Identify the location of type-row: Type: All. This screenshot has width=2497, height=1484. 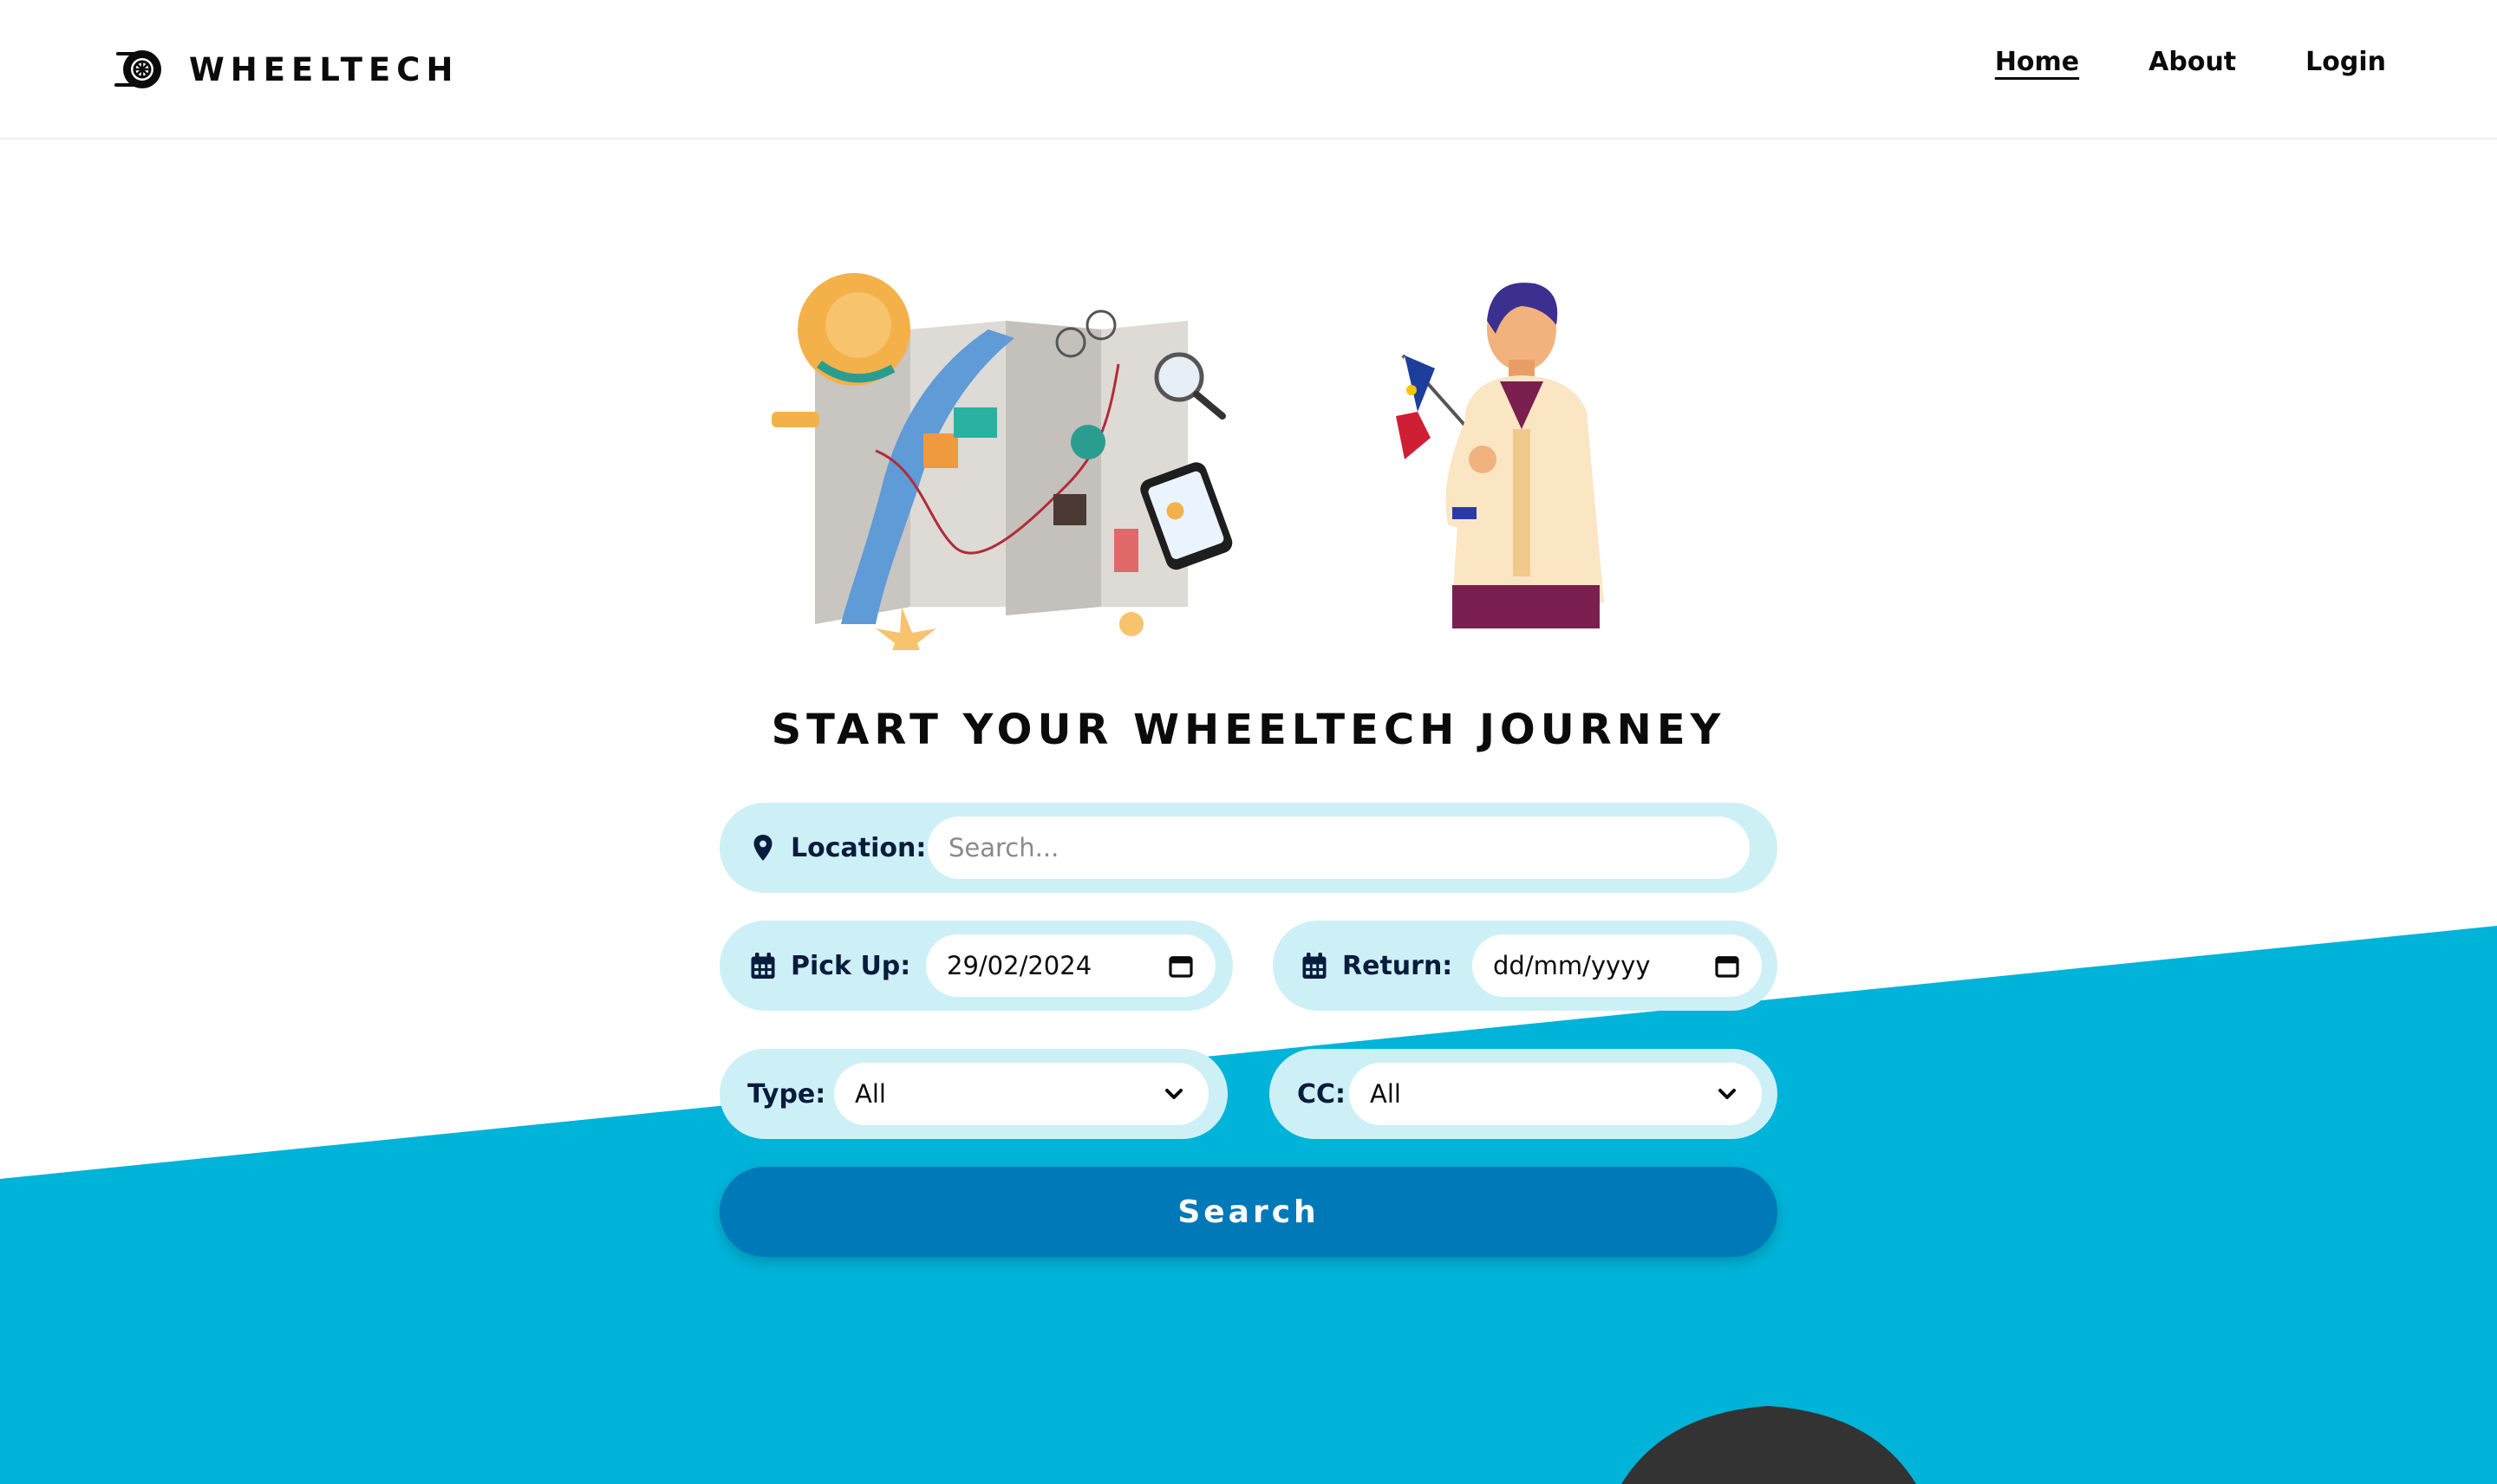
(974, 1094).